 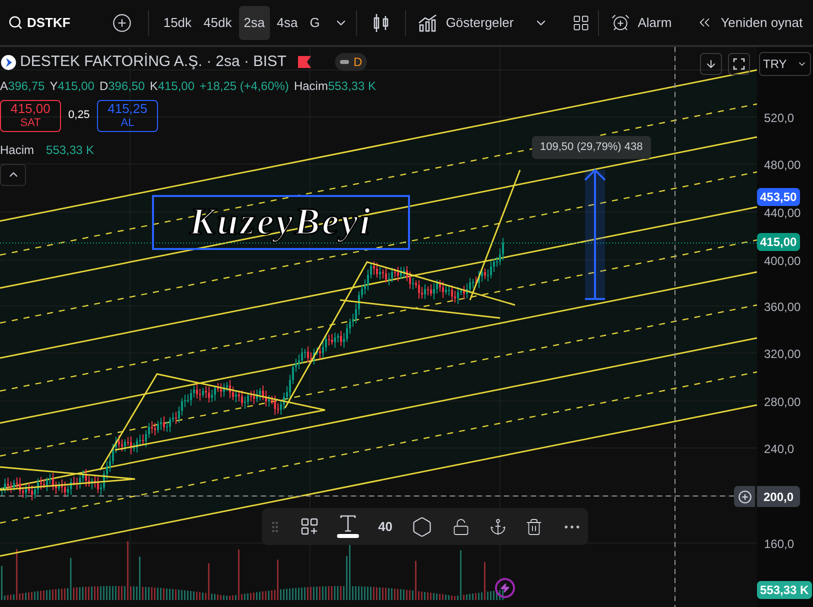 I want to click on ohlc-value: A396,75, so click(x=22, y=86).